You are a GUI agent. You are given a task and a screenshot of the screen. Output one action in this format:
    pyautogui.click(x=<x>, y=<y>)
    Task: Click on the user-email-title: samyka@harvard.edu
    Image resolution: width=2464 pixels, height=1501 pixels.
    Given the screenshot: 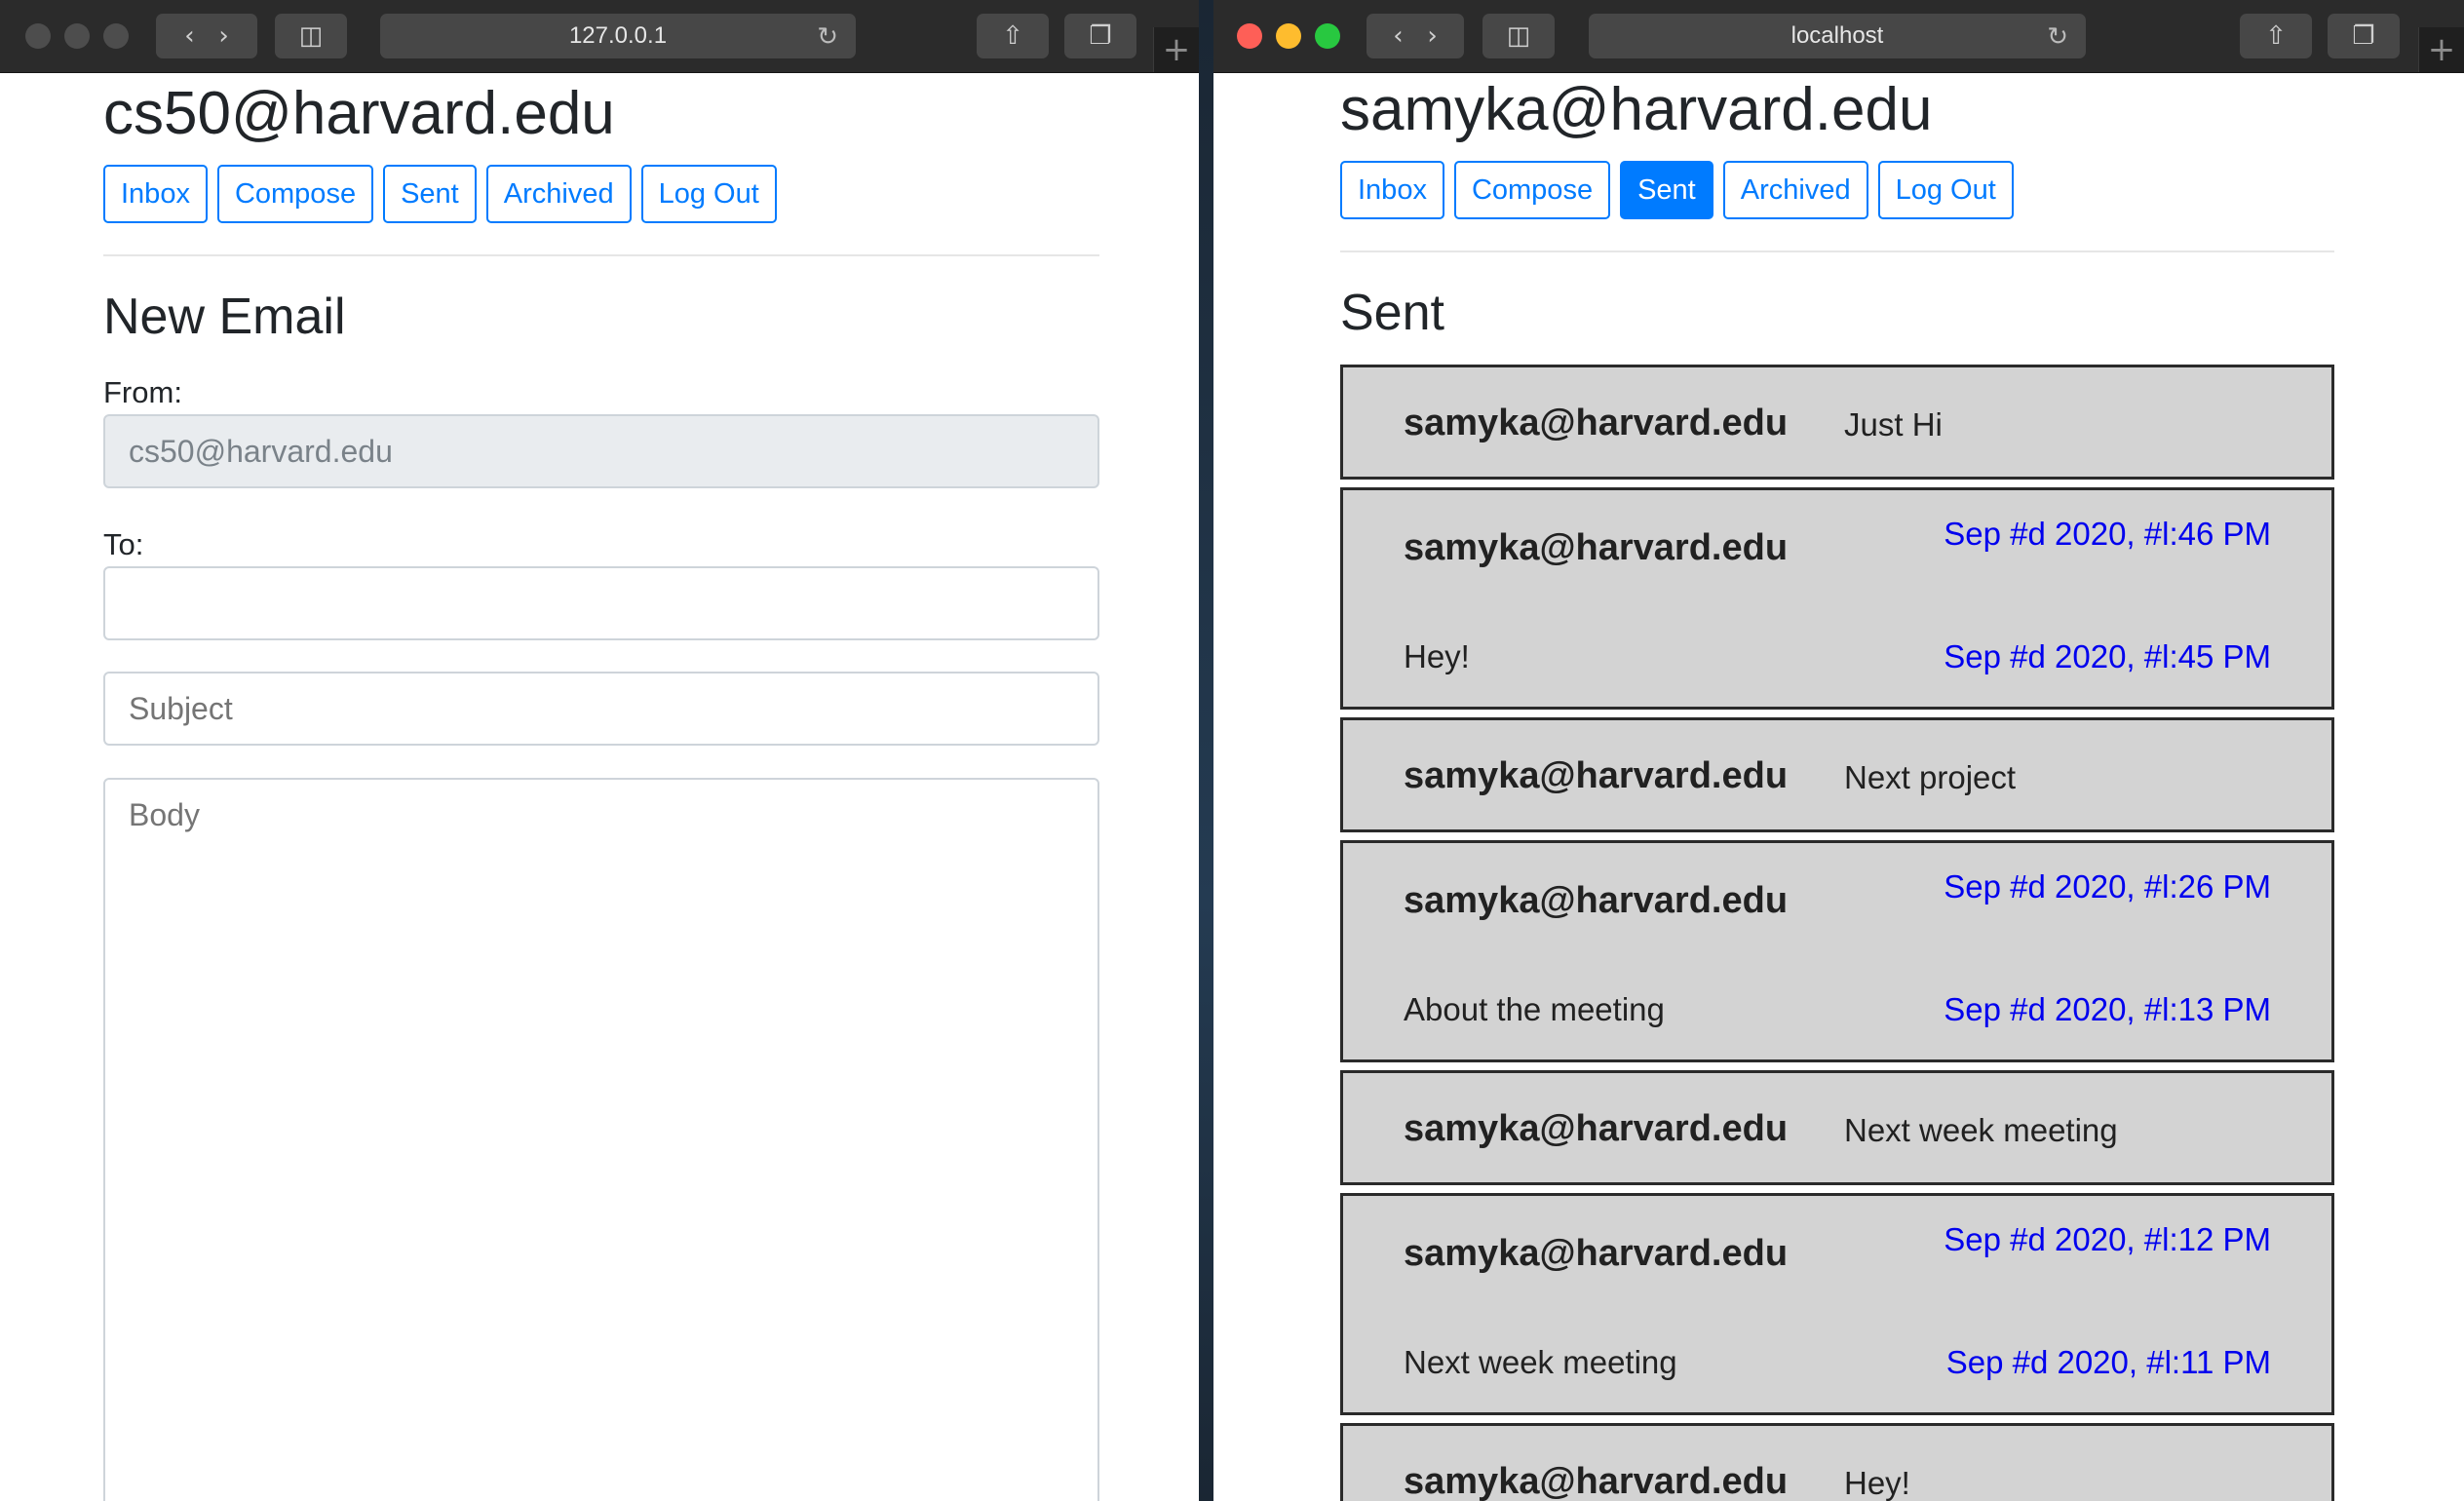 What is the action you would take?
    pyautogui.click(x=1636, y=109)
    